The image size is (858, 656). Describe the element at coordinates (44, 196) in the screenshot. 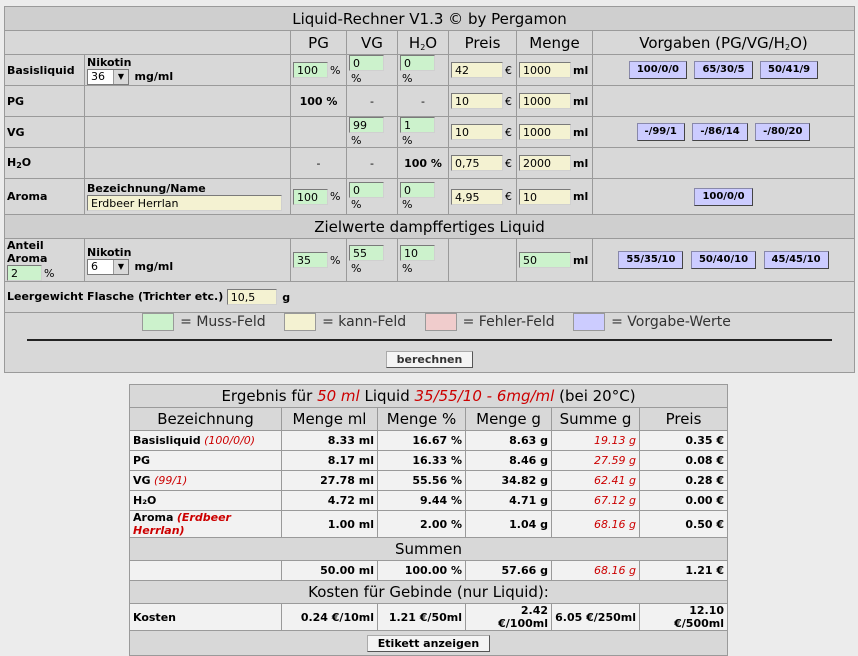

I see `aroma-label: Aroma` at that location.